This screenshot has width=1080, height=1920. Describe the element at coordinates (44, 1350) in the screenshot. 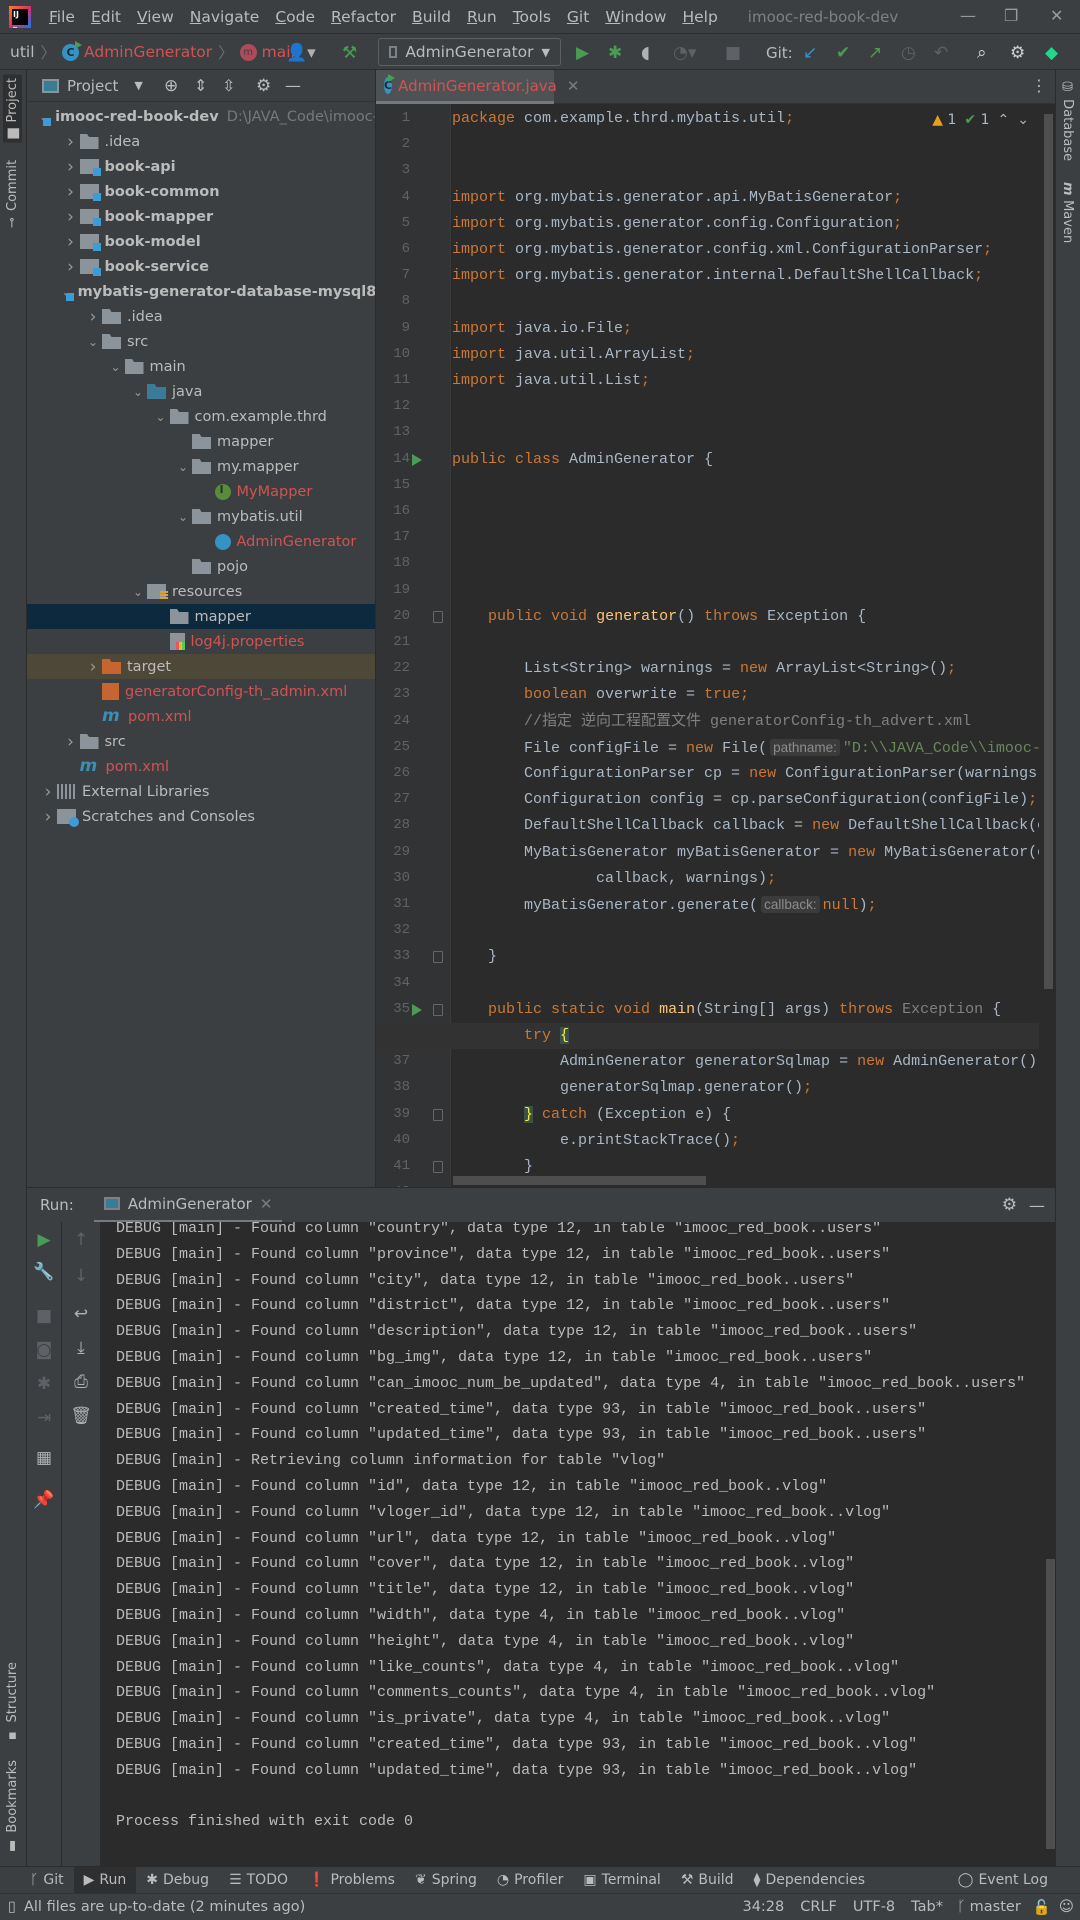

I see `camera-icon: ◙` at that location.